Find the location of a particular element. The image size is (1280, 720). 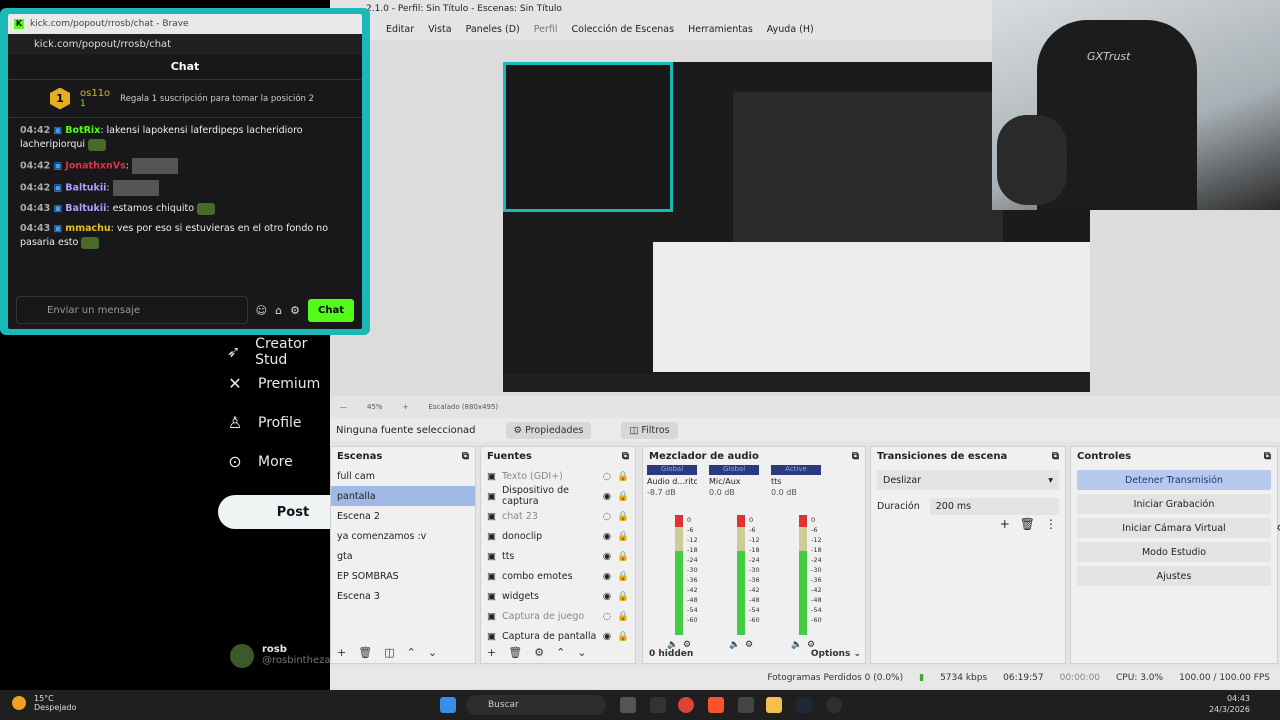

start-recording-button: Iniciar Grabación is located at coordinates (1174, 504).